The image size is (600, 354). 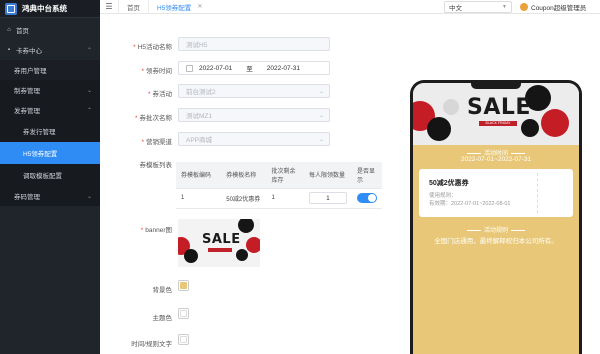 I want to click on text-color-picker, so click(x=183, y=339).